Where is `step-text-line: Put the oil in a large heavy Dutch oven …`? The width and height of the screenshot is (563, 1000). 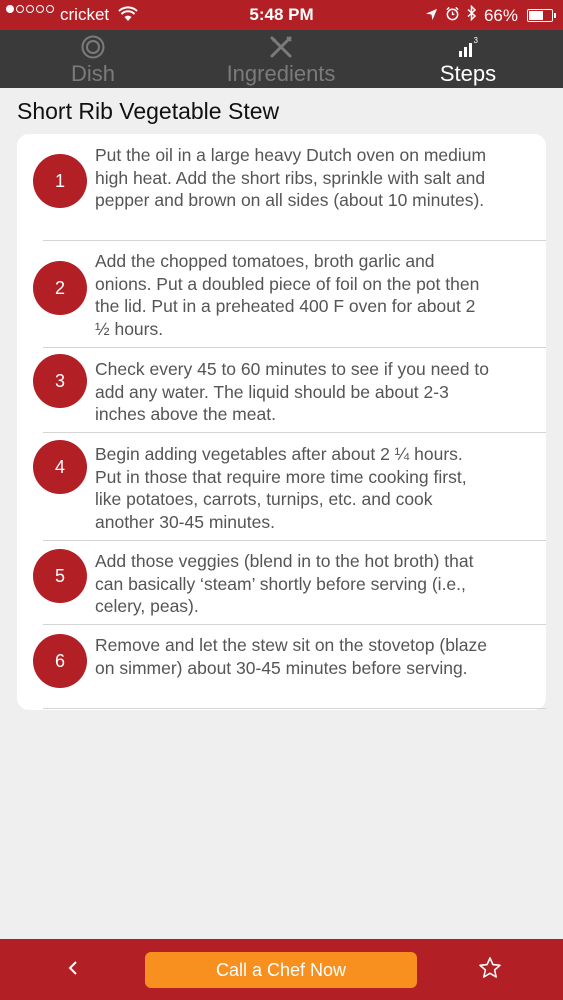 step-text-line: Put the oil in a large heavy Dutch oven … is located at coordinates (291, 155).